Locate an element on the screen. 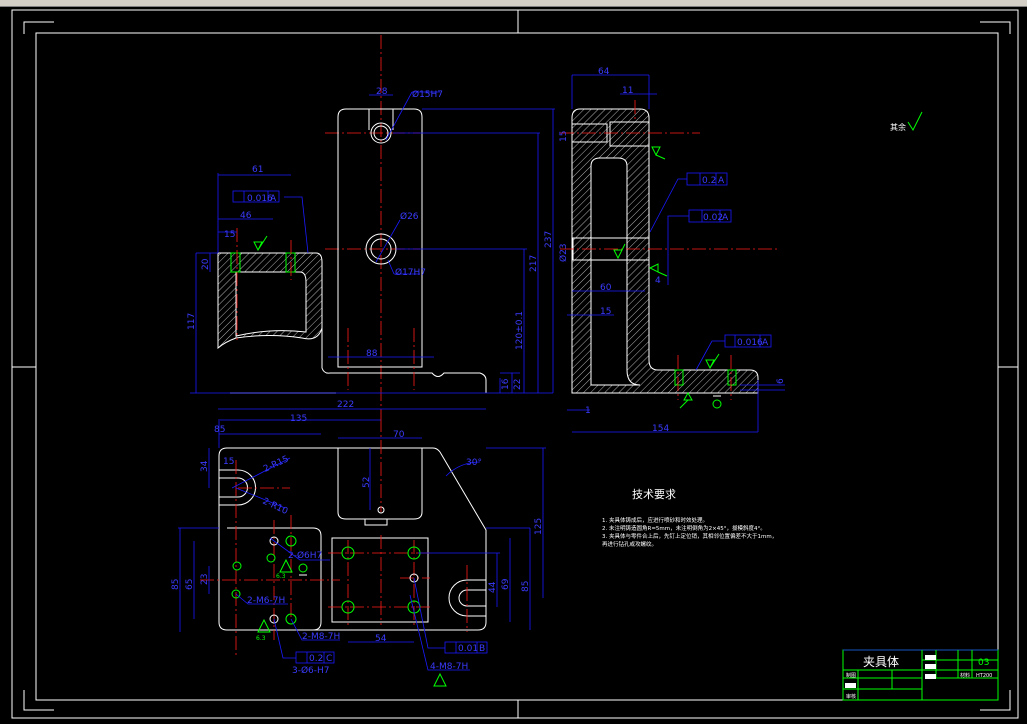 The width and height of the screenshot is (1027, 724). dim-label: Ø17H7 is located at coordinates (410, 272).